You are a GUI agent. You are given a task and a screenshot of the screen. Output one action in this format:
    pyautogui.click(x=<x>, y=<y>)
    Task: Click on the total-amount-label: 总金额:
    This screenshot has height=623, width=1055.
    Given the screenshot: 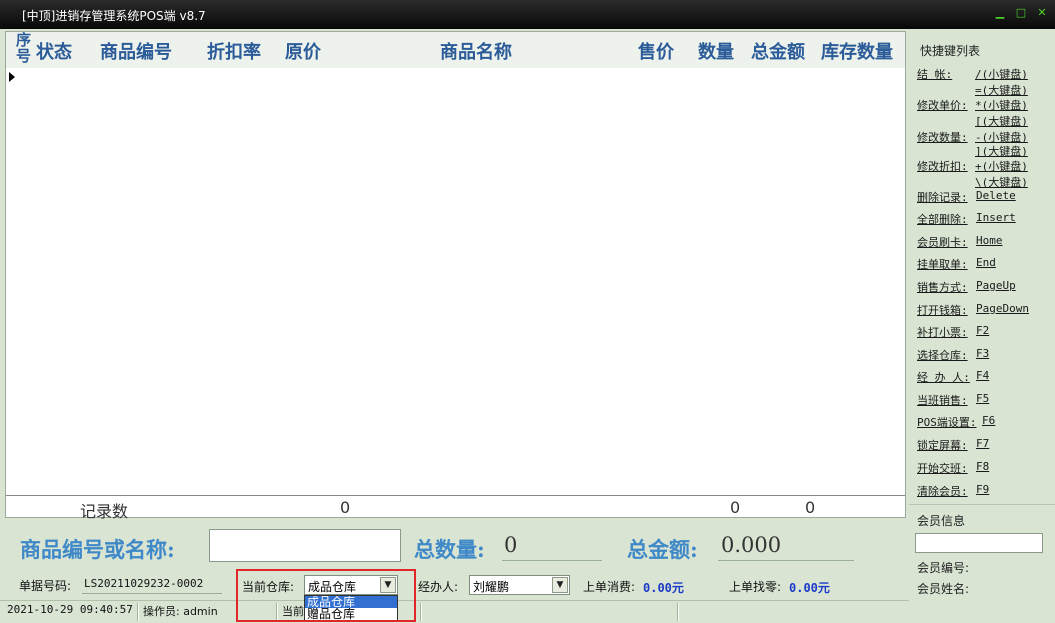 What is the action you would take?
    pyautogui.click(x=662, y=549)
    